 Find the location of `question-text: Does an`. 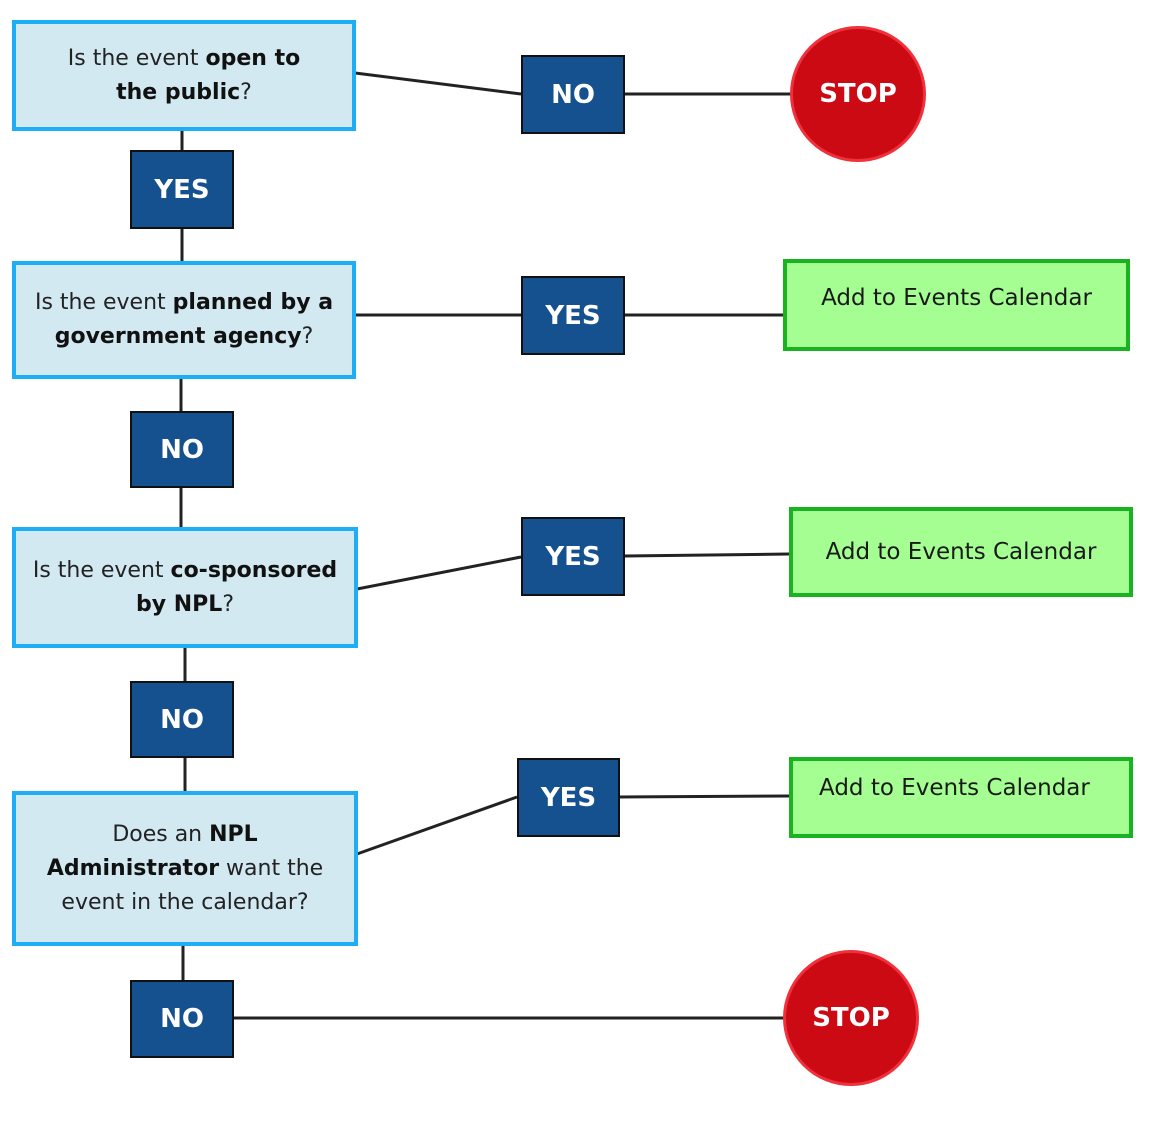

question-text: Does an is located at coordinates (161, 834).